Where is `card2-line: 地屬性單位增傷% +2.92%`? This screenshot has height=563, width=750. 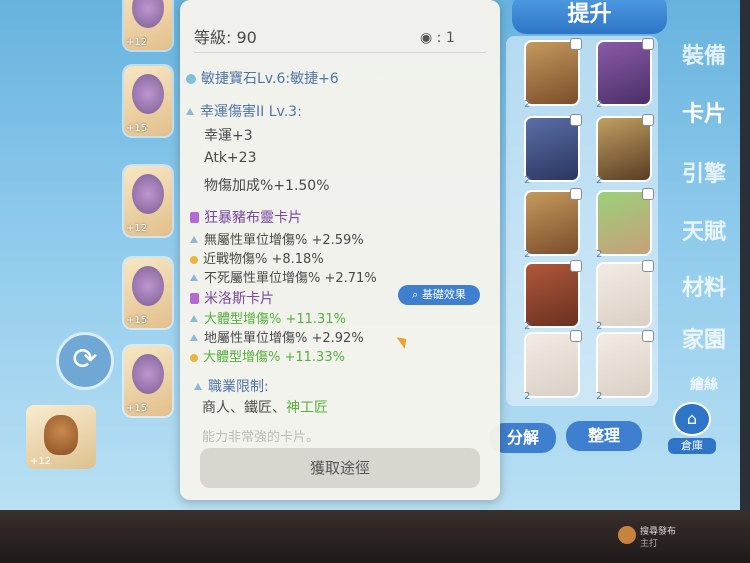 card2-line: 地屬性單位增傷% +2.92% is located at coordinates (277, 336).